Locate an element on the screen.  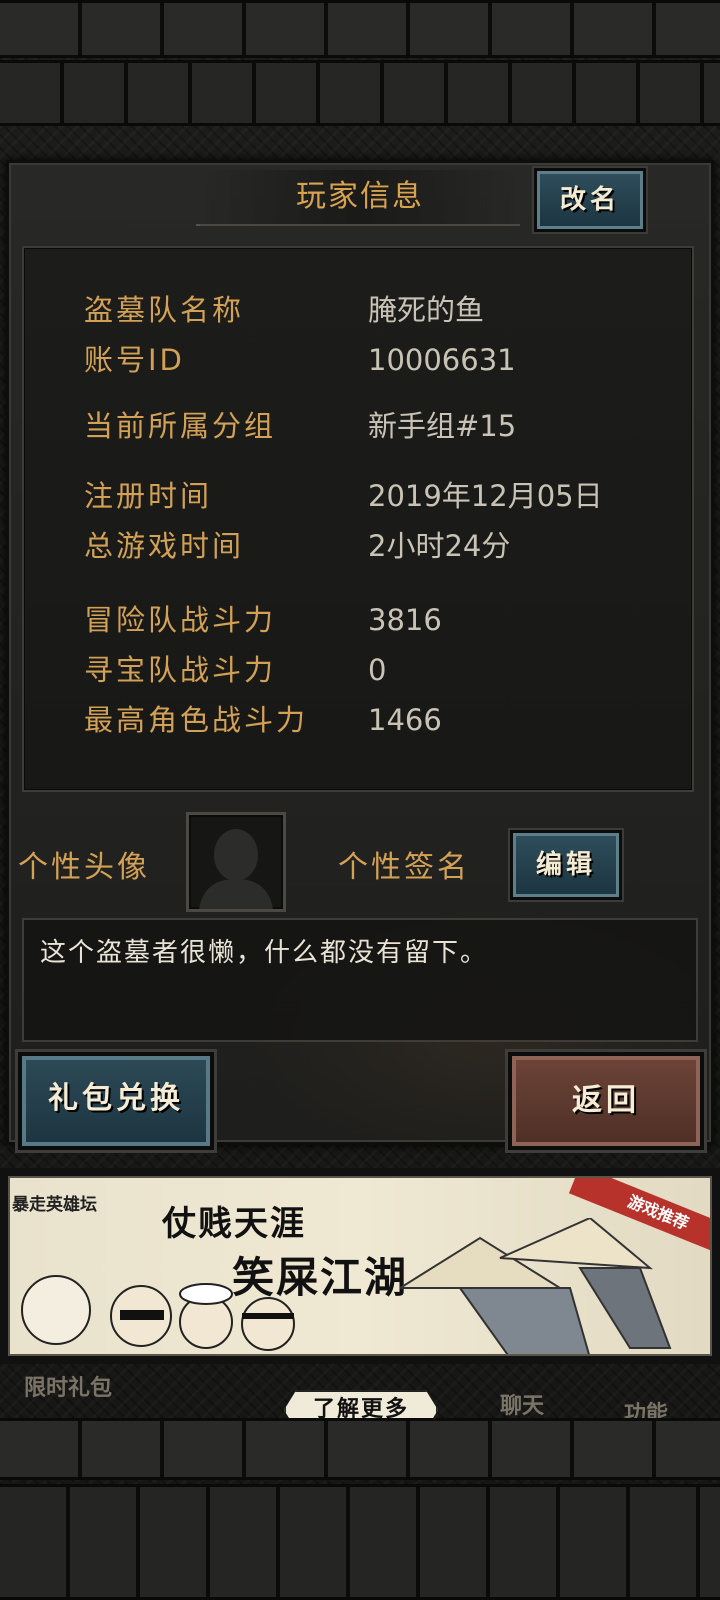
info-label: 账号ID is located at coordinates (134, 360).